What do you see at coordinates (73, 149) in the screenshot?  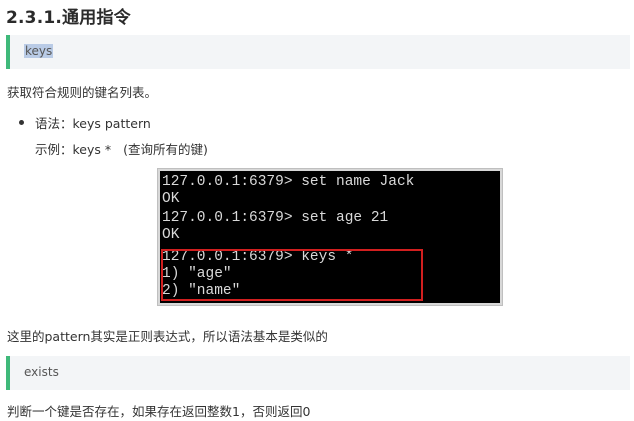 I see `example-label: 示例：keys *` at bounding box center [73, 149].